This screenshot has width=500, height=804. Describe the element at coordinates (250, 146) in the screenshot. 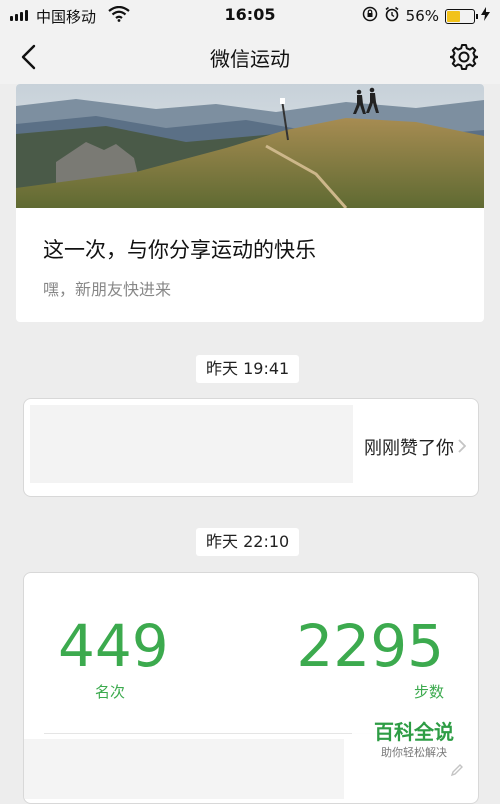

I see `hero-image` at that location.